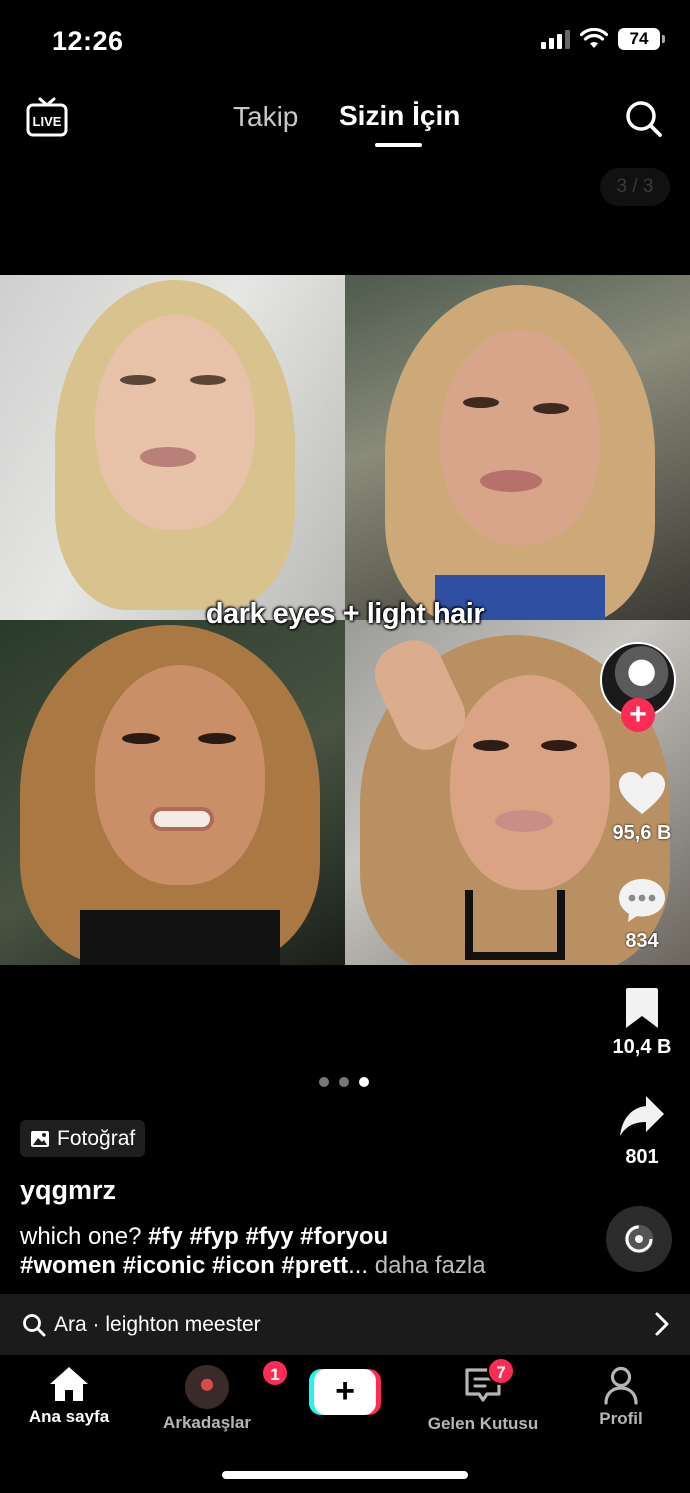 Image resolution: width=690 pixels, height=1493 pixels. Describe the element at coordinates (345, 1324) in the screenshot. I see `search-suggestion-bar: Ara · leighton meester` at that location.